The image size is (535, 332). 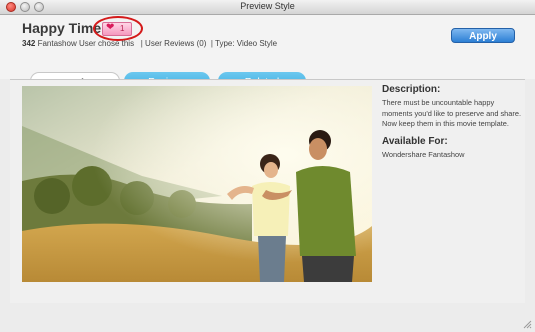 I want to click on style-type: | Type: Video Style, so click(x=244, y=43).